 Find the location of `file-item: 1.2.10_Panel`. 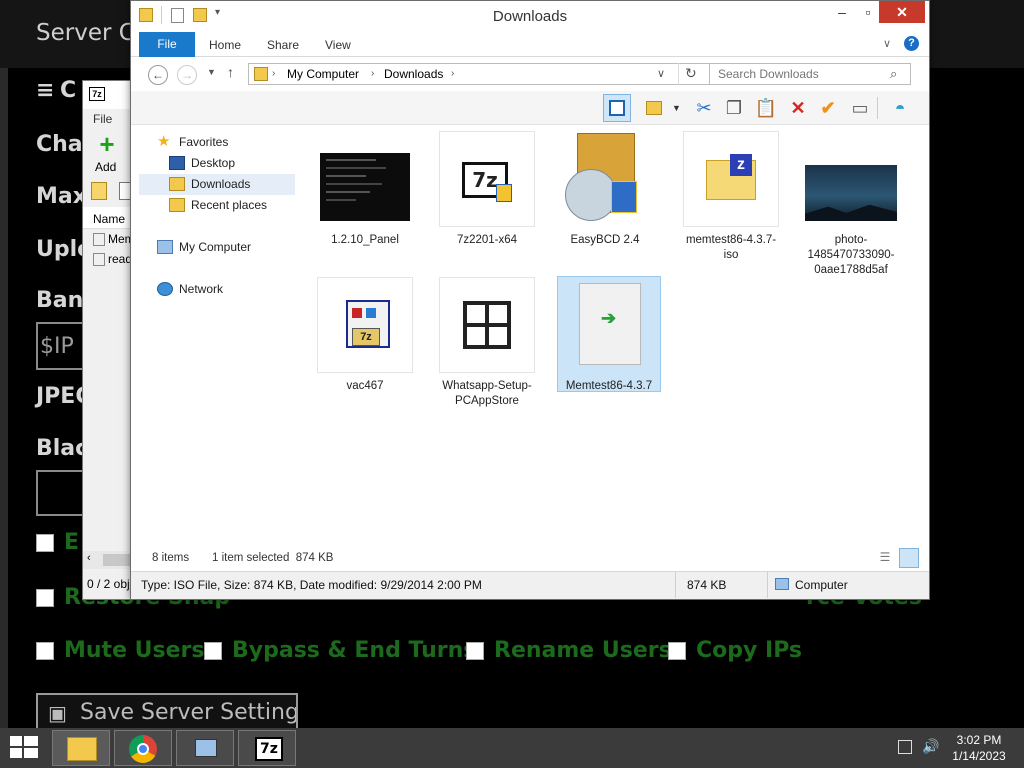

file-item: 1.2.10_Panel is located at coordinates (365, 189).